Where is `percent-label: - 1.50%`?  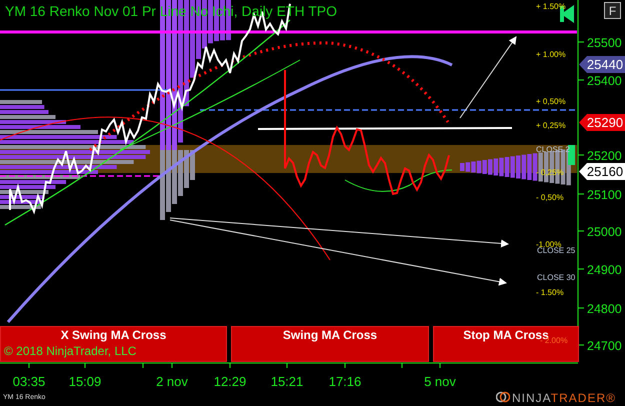
percent-label: - 1.50% is located at coordinates (550, 293).